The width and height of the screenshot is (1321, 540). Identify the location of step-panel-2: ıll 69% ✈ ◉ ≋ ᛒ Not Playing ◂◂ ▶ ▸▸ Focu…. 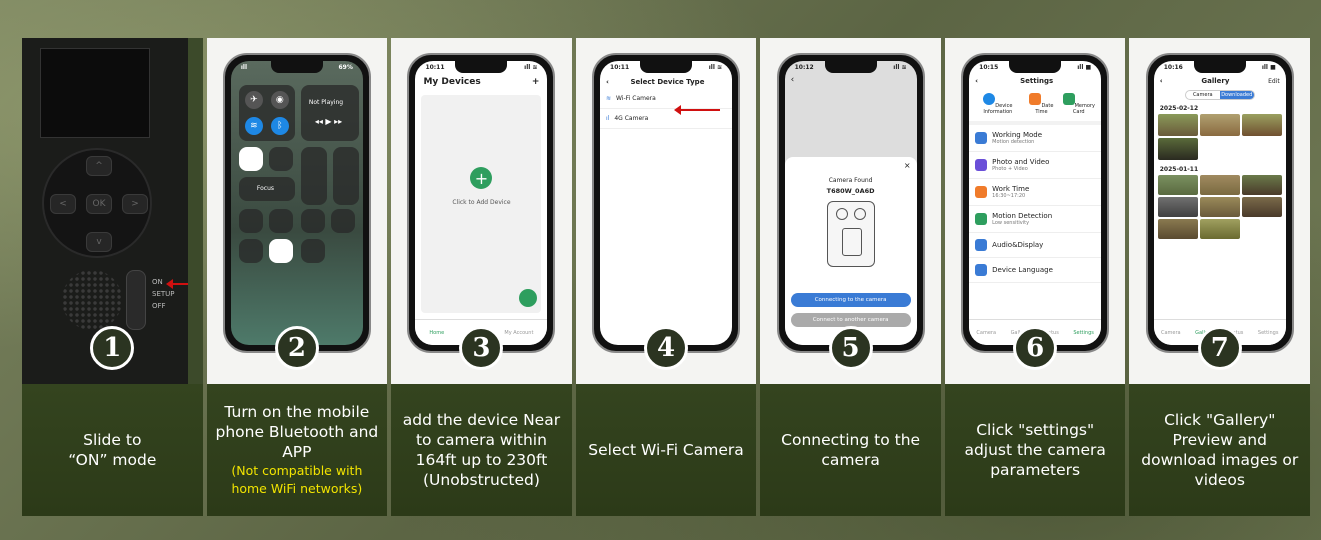
(297, 277).